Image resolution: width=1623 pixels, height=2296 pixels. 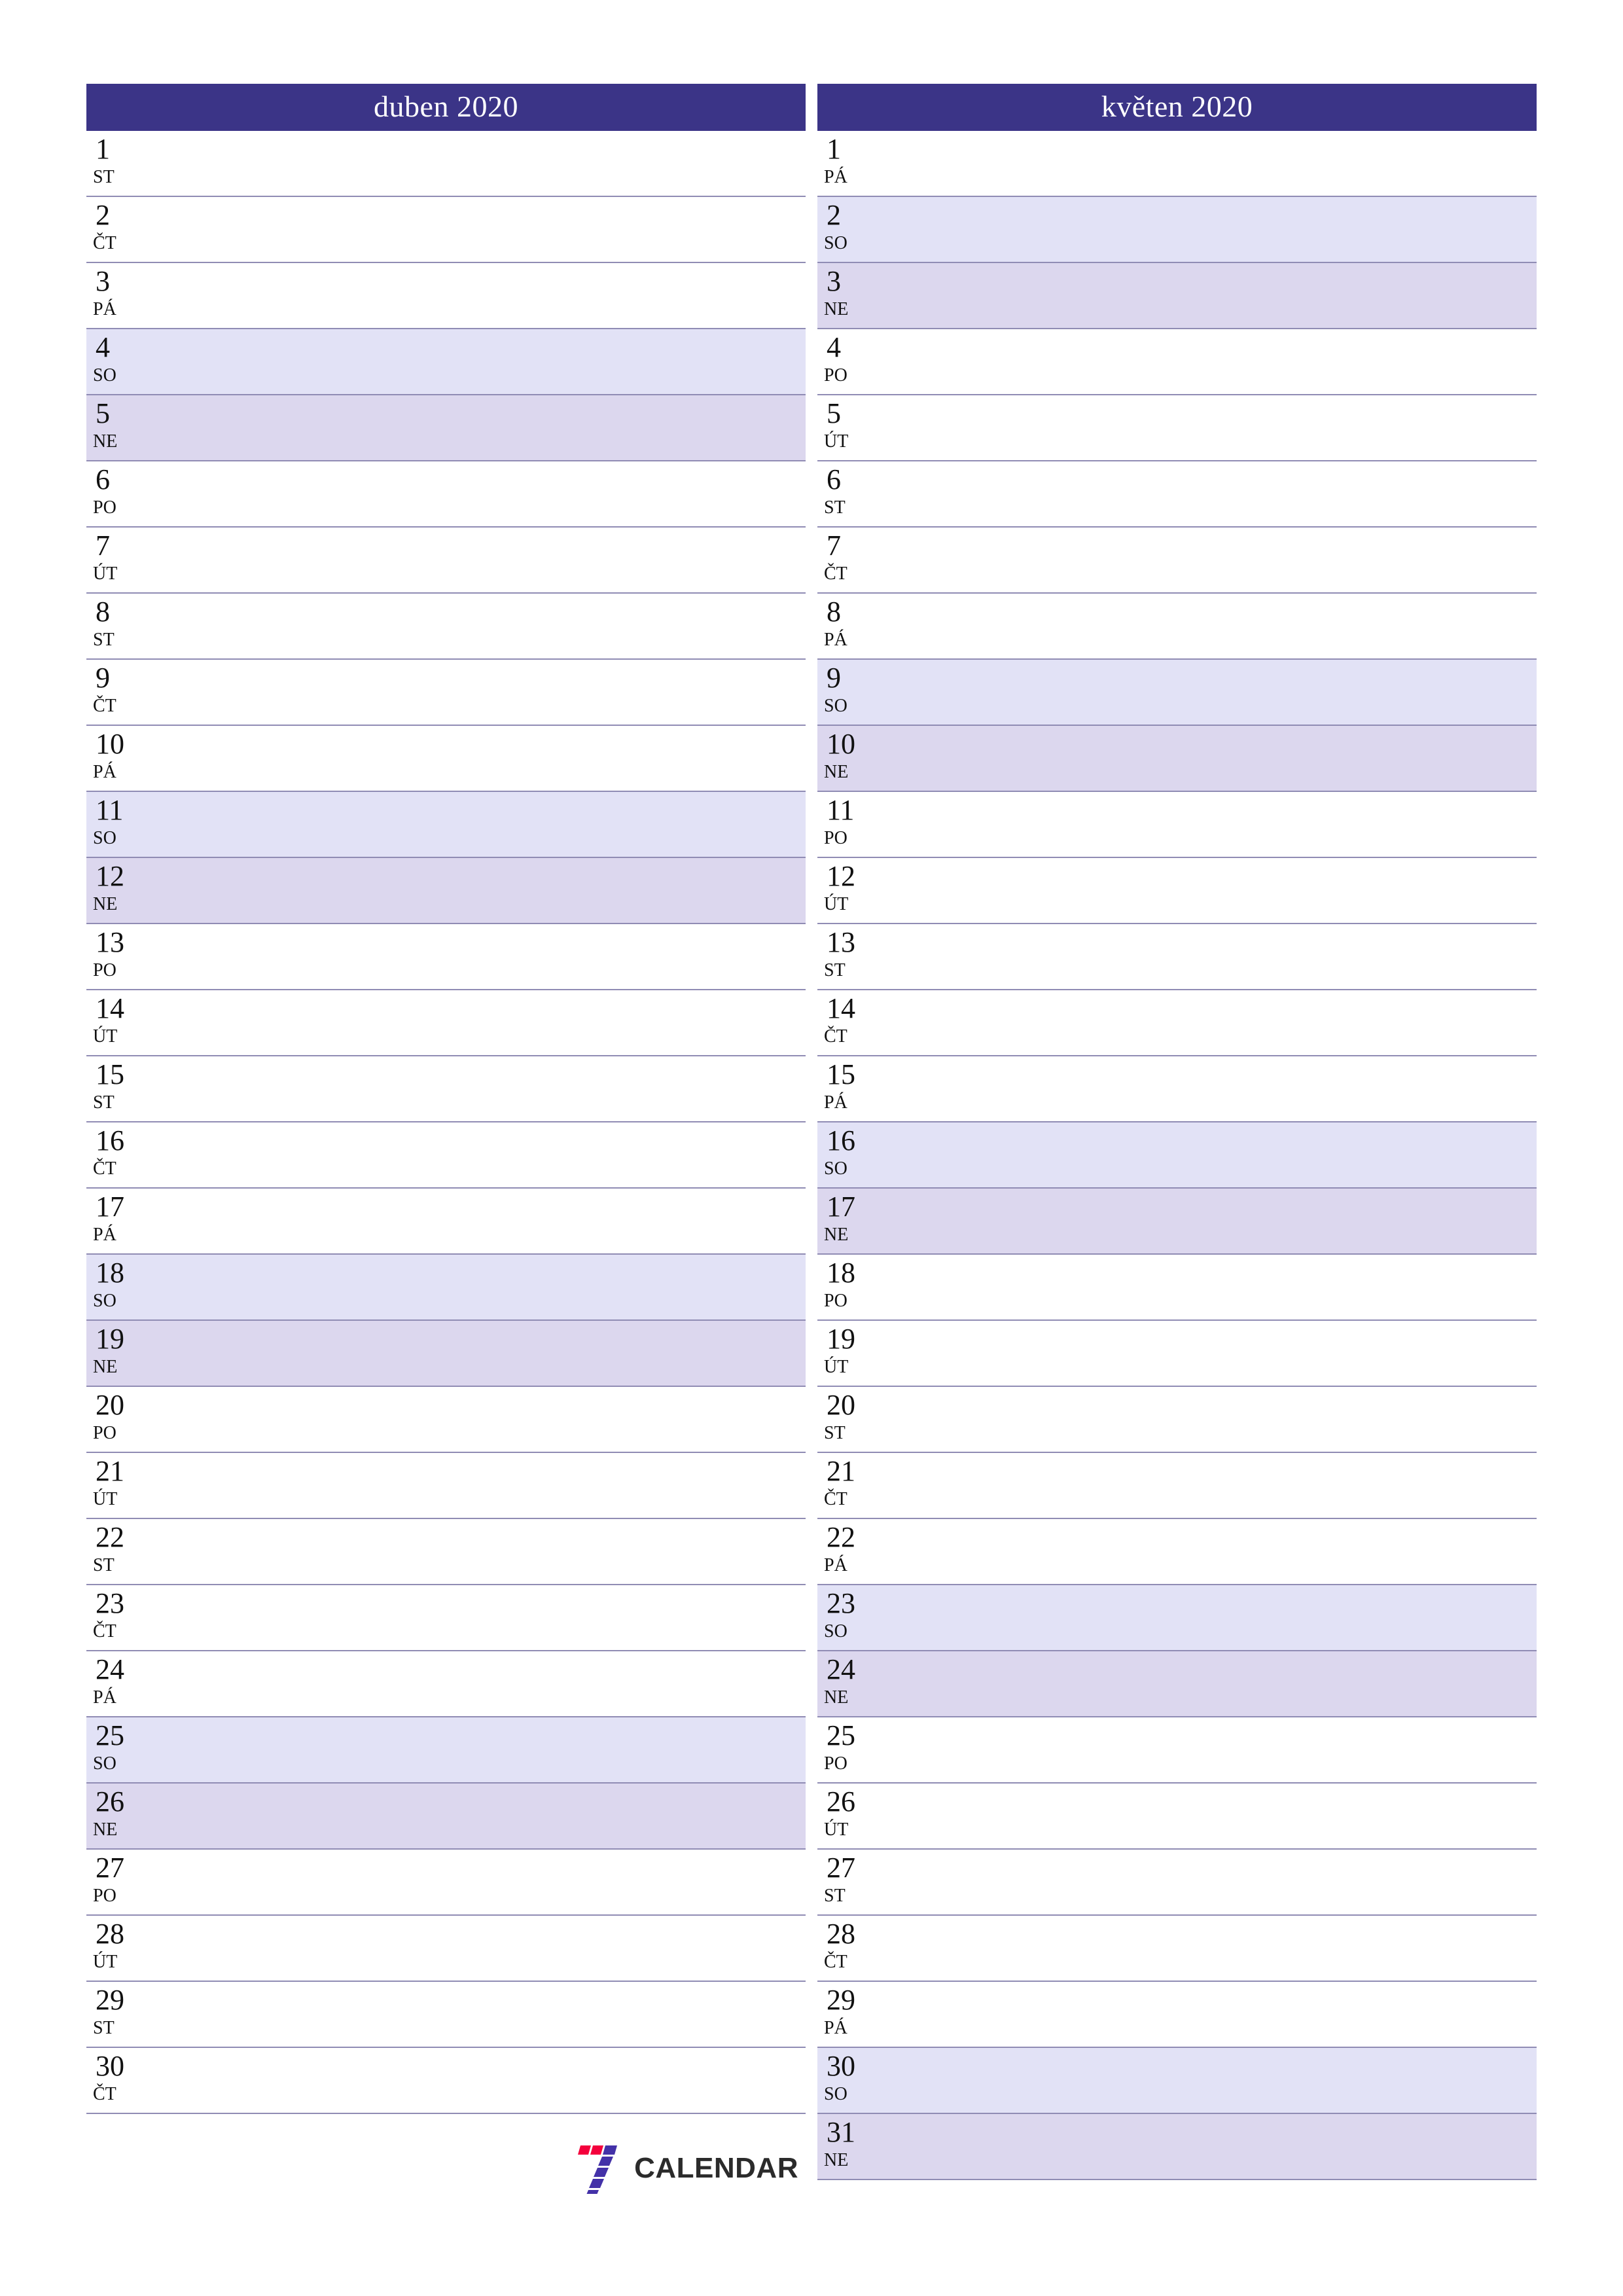 I want to click on day-row: 24 NE, so click(x=1177, y=1684).